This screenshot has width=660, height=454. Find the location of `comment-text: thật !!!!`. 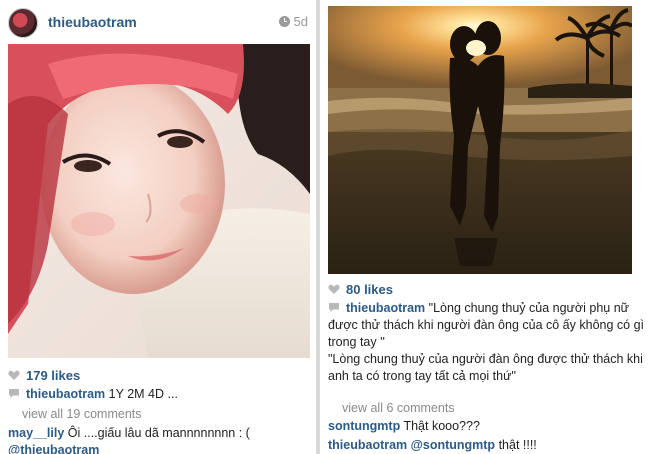

comment-text: thật !!!! is located at coordinates (517, 445).